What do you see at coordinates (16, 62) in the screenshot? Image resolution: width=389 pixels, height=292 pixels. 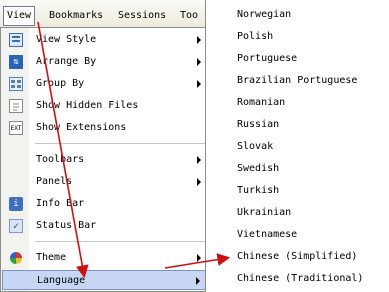 I see `arrange-by-icon: ⇅` at bounding box center [16, 62].